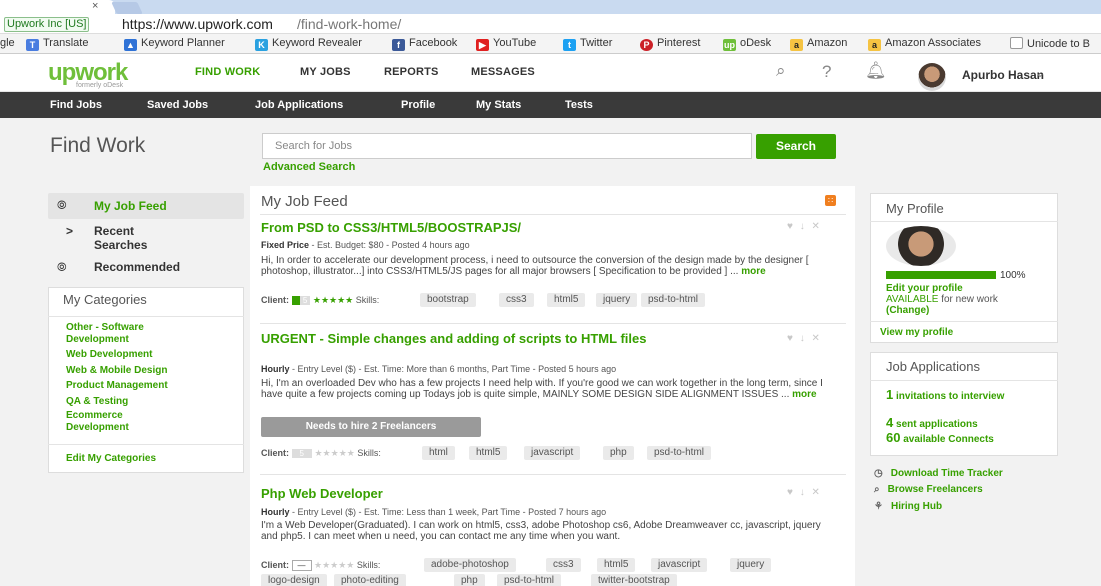 This screenshot has width=1101, height=586. What do you see at coordinates (940, 437) in the screenshot?
I see `connects-link: 60 available Connects` at bounding box center [940, 437].